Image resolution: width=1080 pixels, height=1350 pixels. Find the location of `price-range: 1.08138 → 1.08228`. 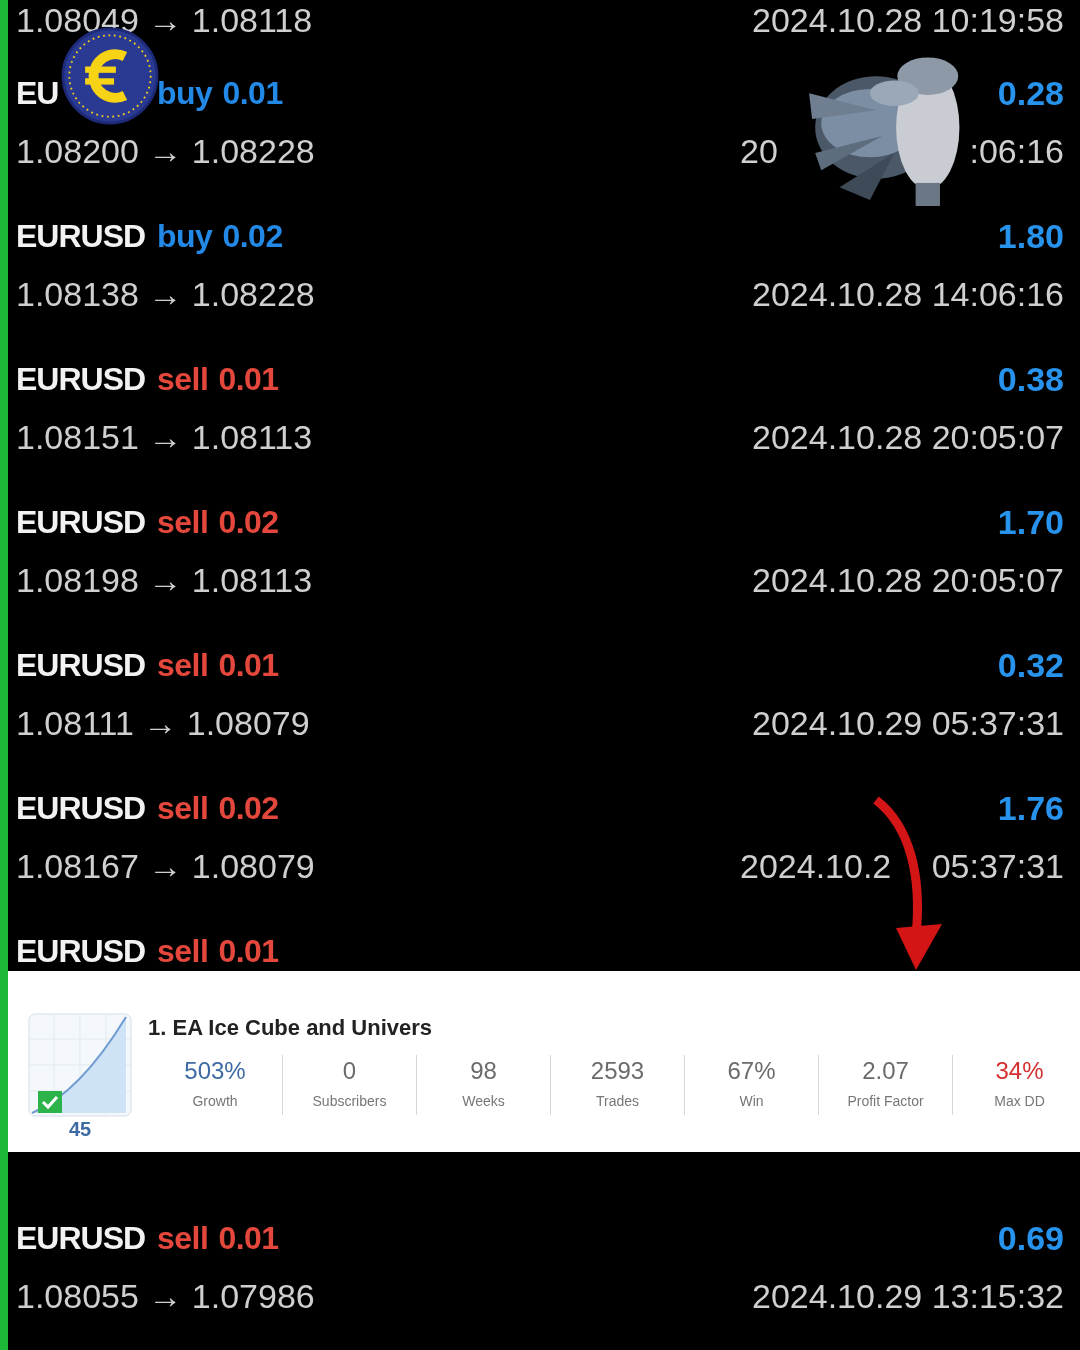

price-range: 1.08138 → 1.08228 is located at coordinates (165, 294).